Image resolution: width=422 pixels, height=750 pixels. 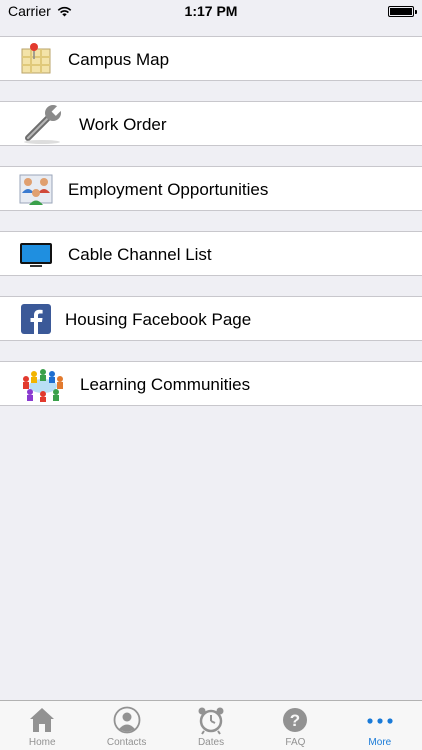 What do you see at coordinates (140, 254) in the screenshot?
I see `menu-item-label: Cable Channel List` at bounding box center [140, 254].